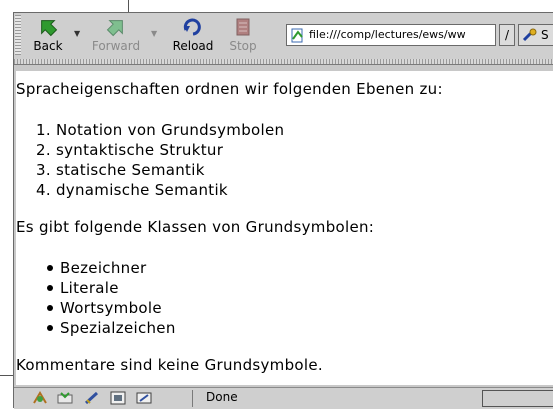  What do you see at coordinates (49, 28) in the screenshot?
I see `back-arrow-icon` at bounding box center [49, 28].